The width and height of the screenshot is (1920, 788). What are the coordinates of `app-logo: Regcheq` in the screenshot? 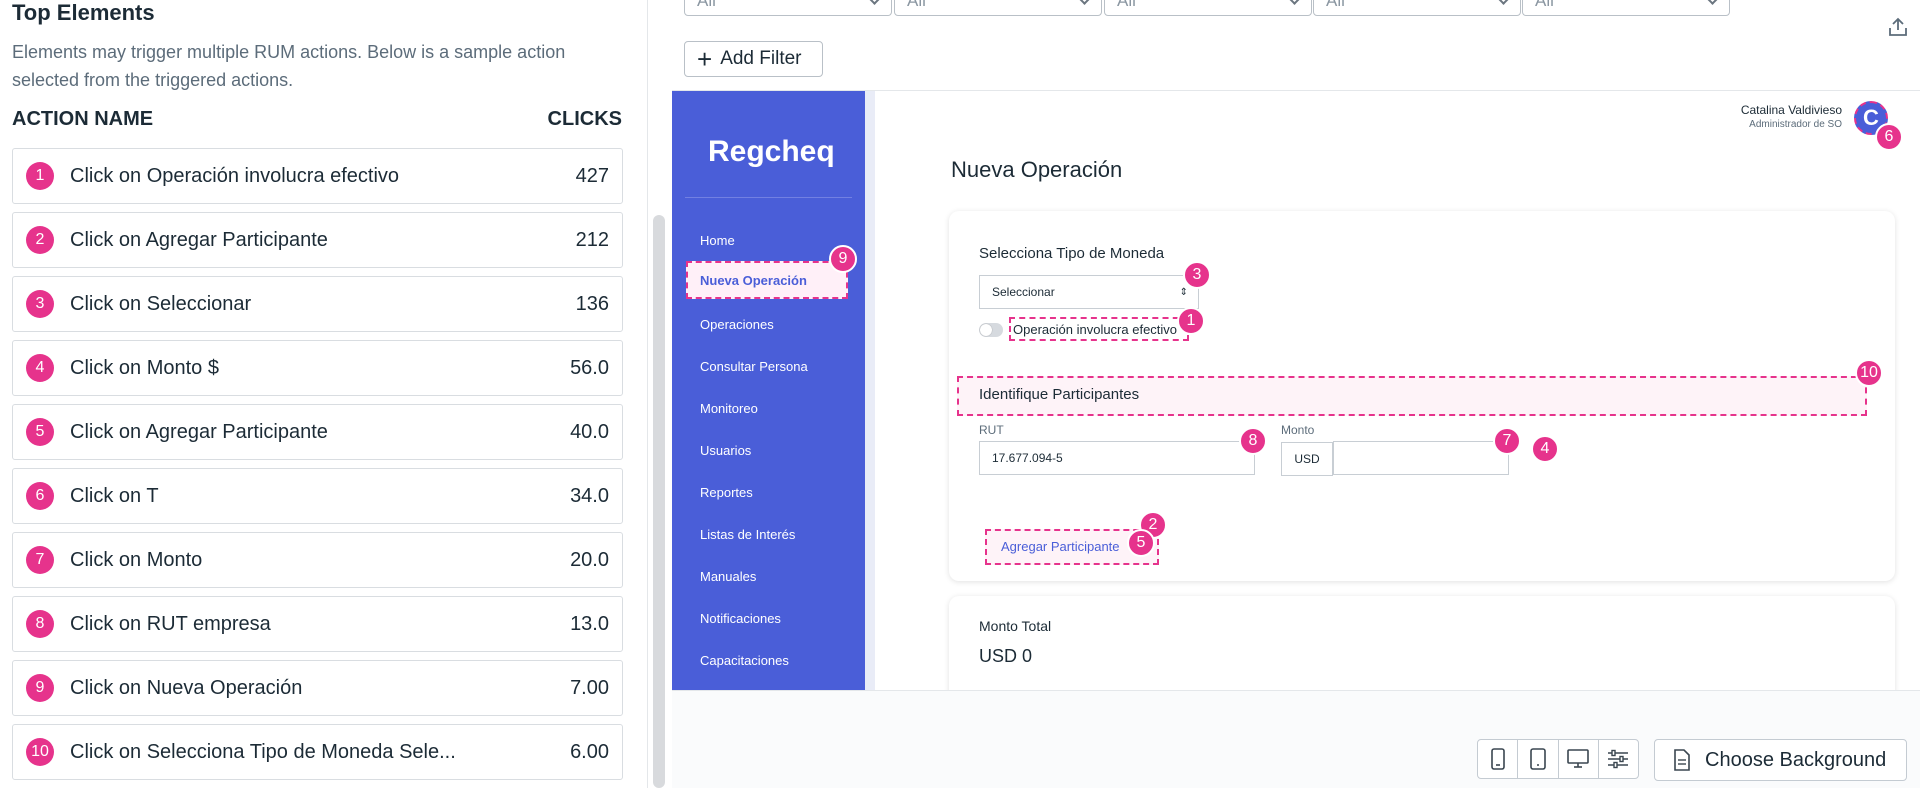 It's located at (771, 152).